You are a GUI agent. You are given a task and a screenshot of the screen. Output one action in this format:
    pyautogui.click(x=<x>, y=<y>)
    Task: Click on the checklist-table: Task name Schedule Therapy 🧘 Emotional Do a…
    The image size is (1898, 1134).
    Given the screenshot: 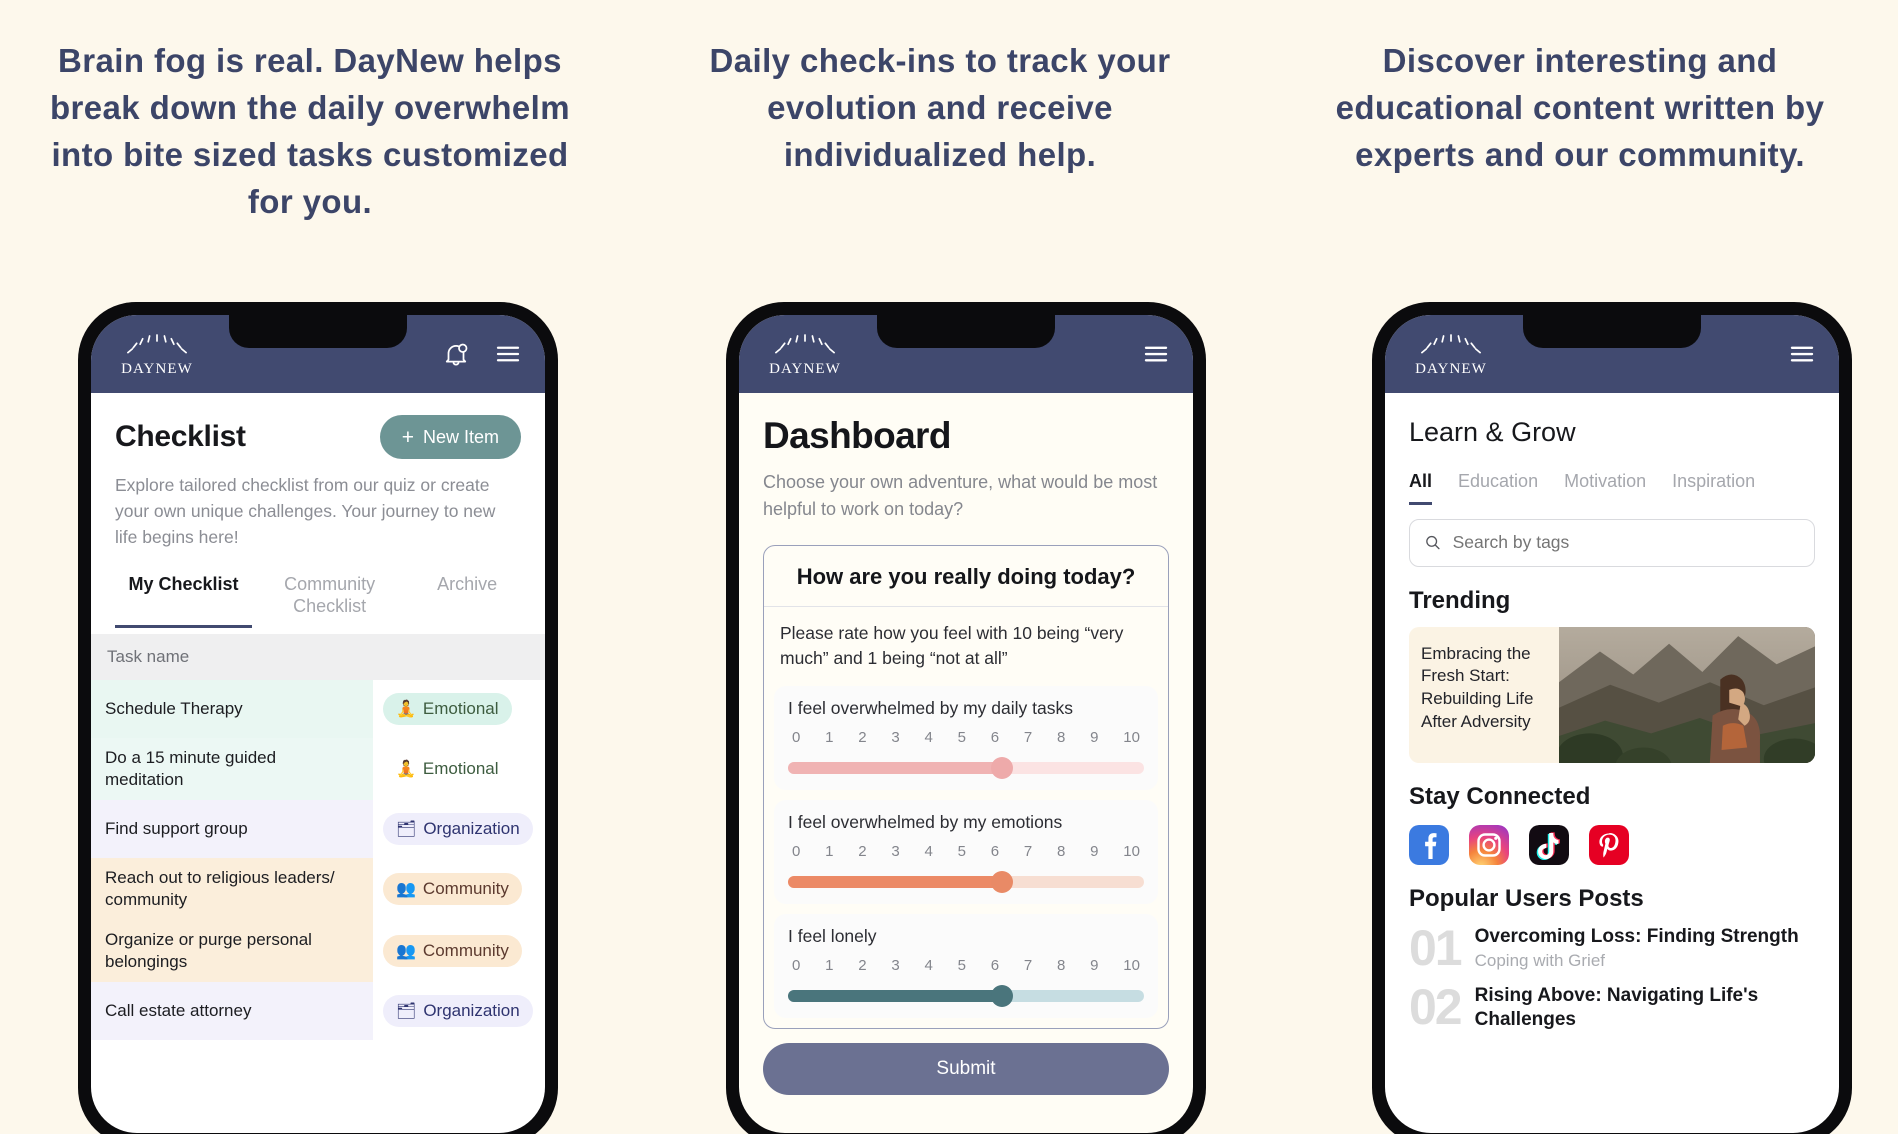 What is the action you would take?
    pyautogui.click(x=318, y=837)
    